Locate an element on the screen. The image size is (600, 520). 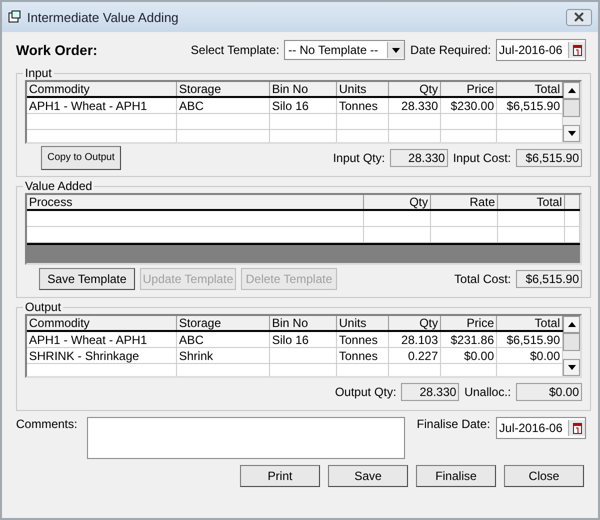
unalloc-label: Unalloc.: is located at coordinates (487, 392).